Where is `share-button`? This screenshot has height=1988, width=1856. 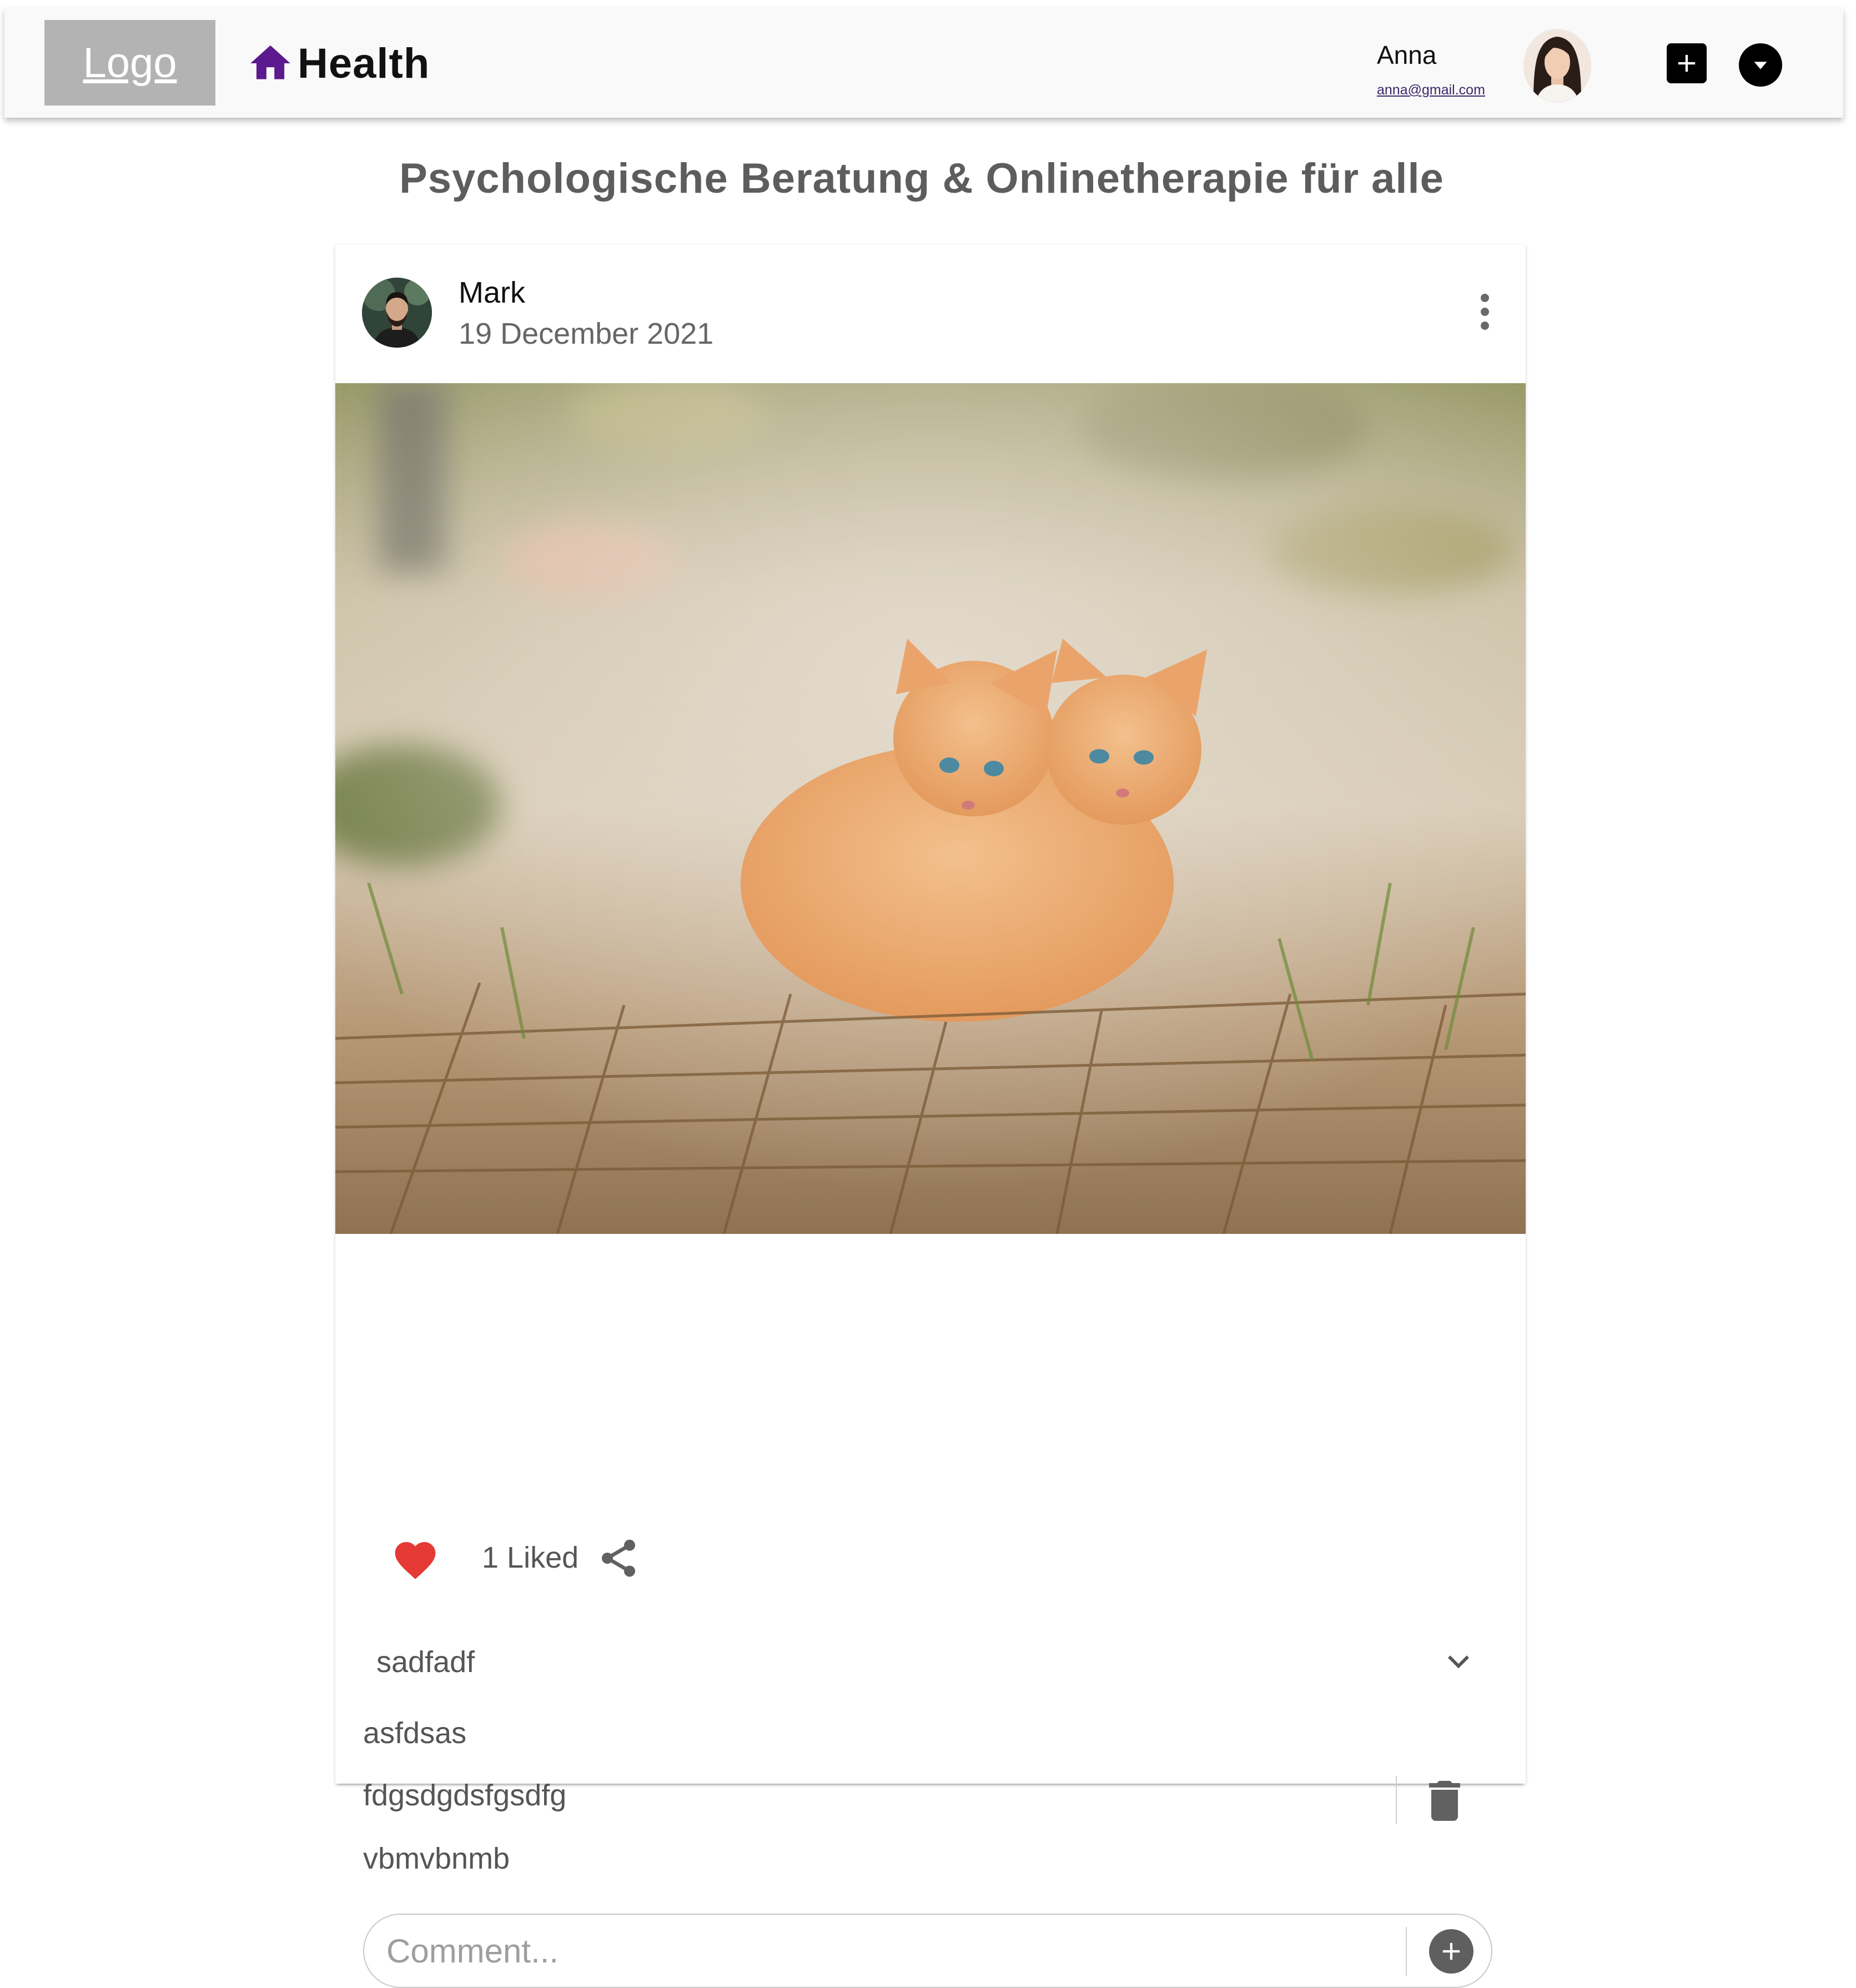 share-button is located at coordinates (618, 1558).